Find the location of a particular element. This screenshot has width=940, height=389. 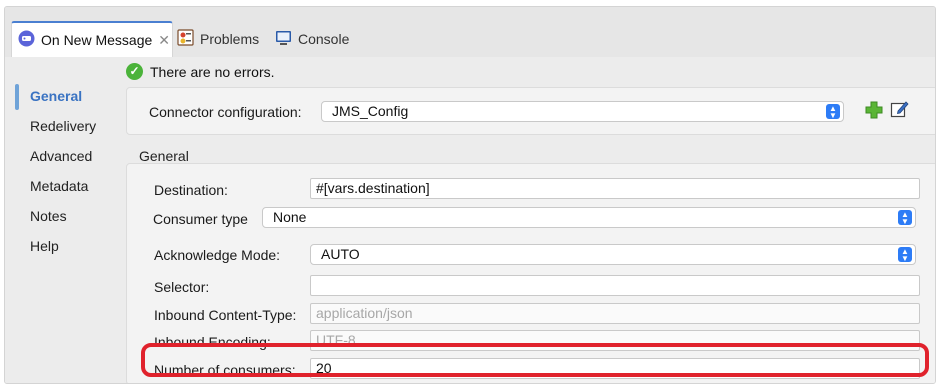

selector-field is located at coordinates (615, 285).